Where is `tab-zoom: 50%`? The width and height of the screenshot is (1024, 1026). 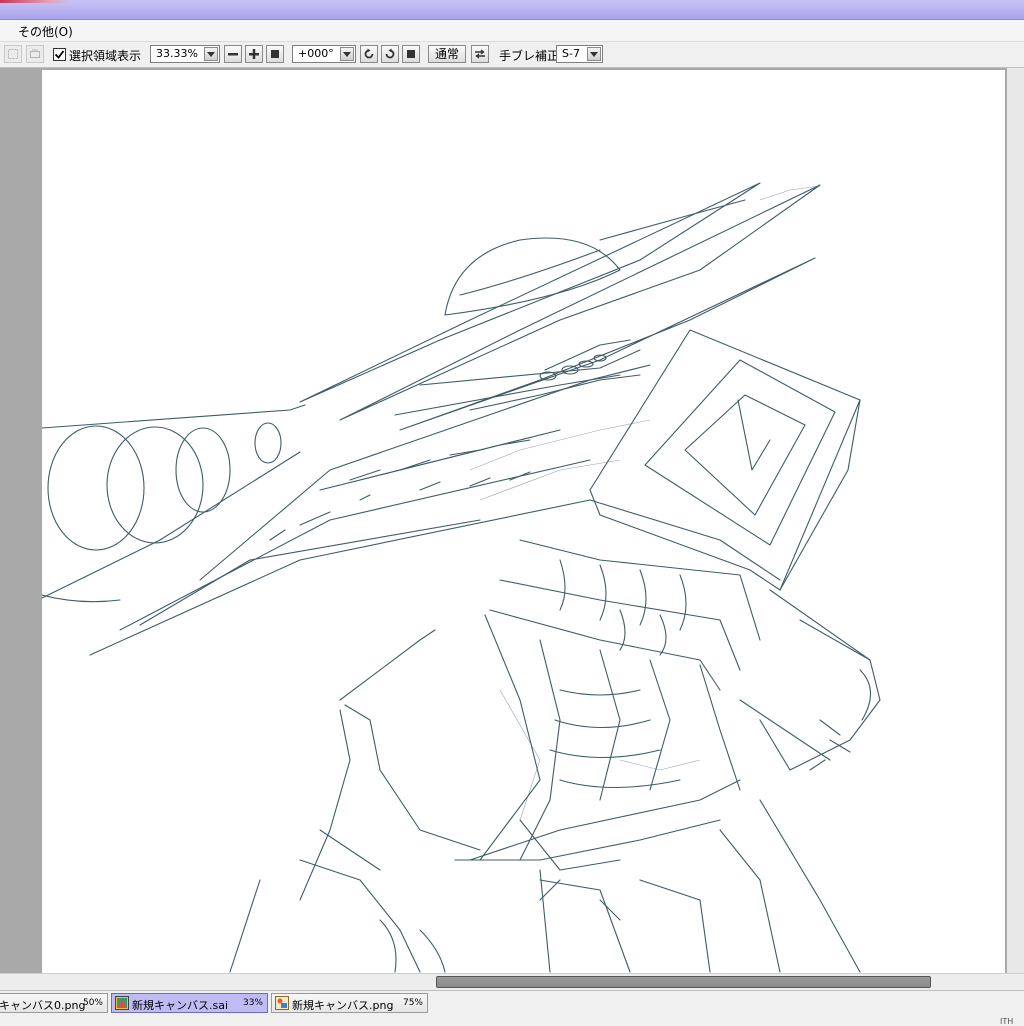
tab-zoom: 50% is located at coordinates (92, 1003).